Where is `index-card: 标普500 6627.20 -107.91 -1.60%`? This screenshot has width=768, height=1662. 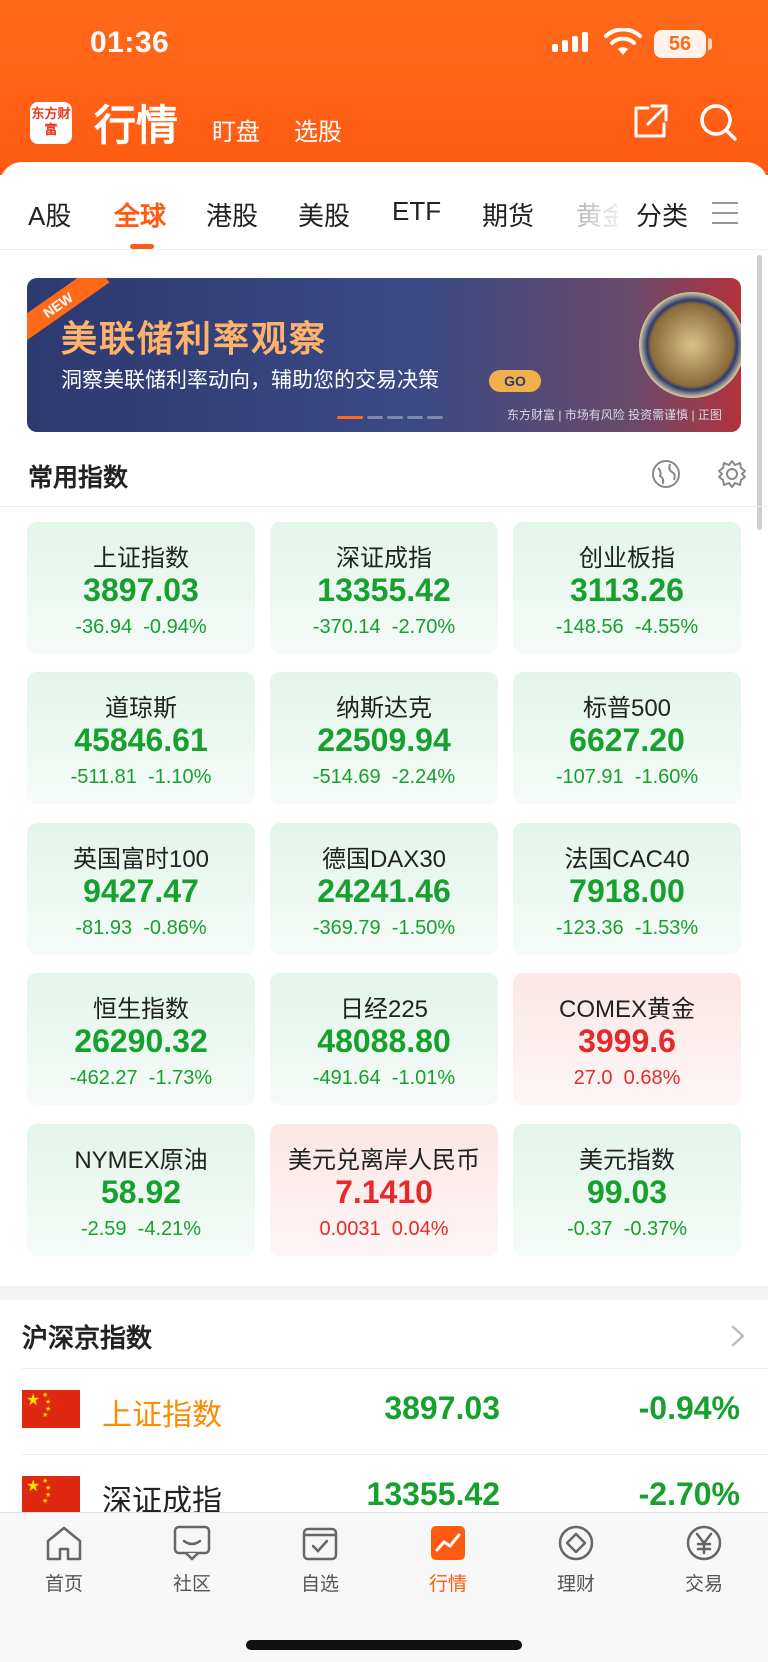
index-card: 标普500 6627.20 -107.91 -1.60% is located at coordinates (627, 738).